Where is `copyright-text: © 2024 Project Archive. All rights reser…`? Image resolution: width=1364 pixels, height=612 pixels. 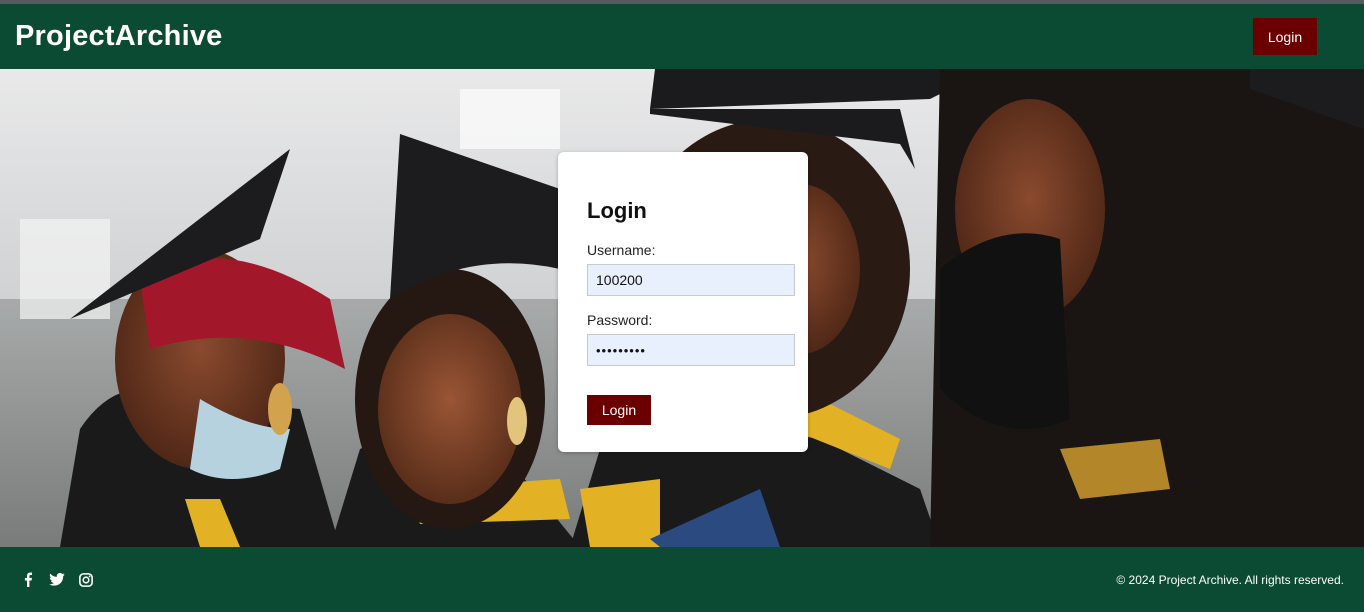 copyright-text: © 2024 Project Archive. All rights reser… is located at coordinates (1230, 579).